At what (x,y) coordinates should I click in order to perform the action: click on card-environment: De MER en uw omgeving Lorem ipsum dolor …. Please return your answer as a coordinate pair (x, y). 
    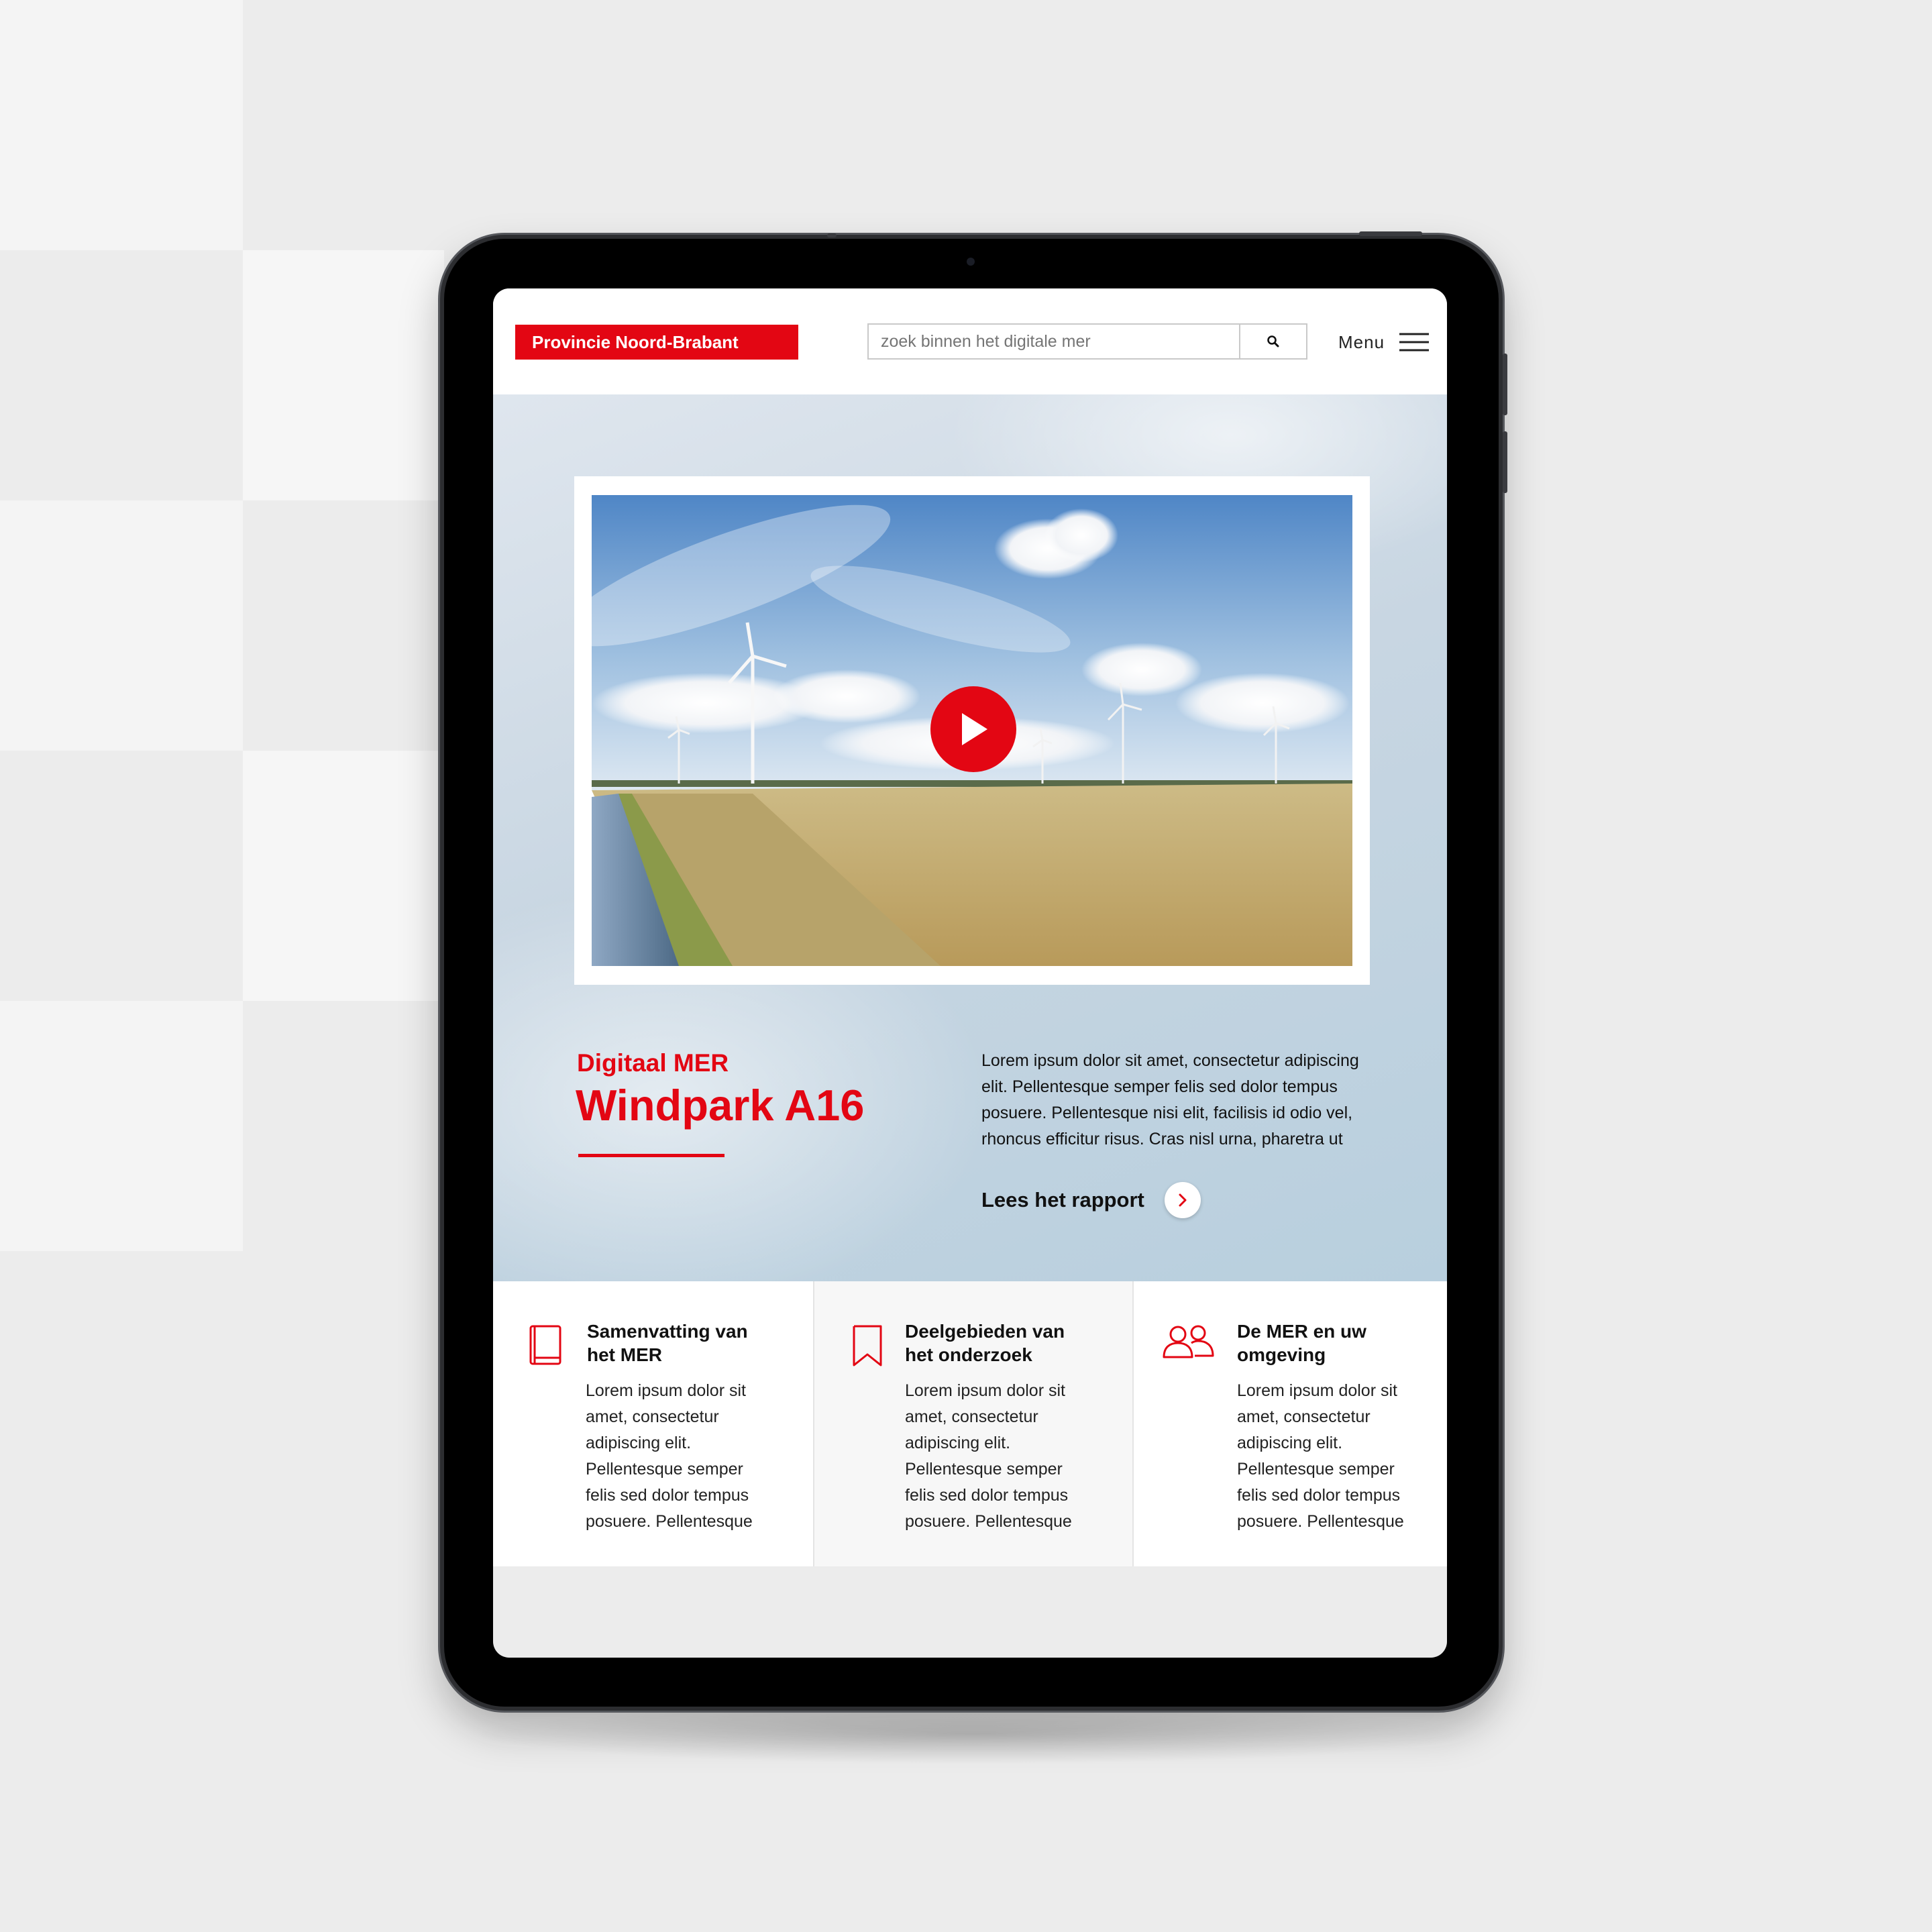
    Looking at the image, I should click on (1289, 1423).